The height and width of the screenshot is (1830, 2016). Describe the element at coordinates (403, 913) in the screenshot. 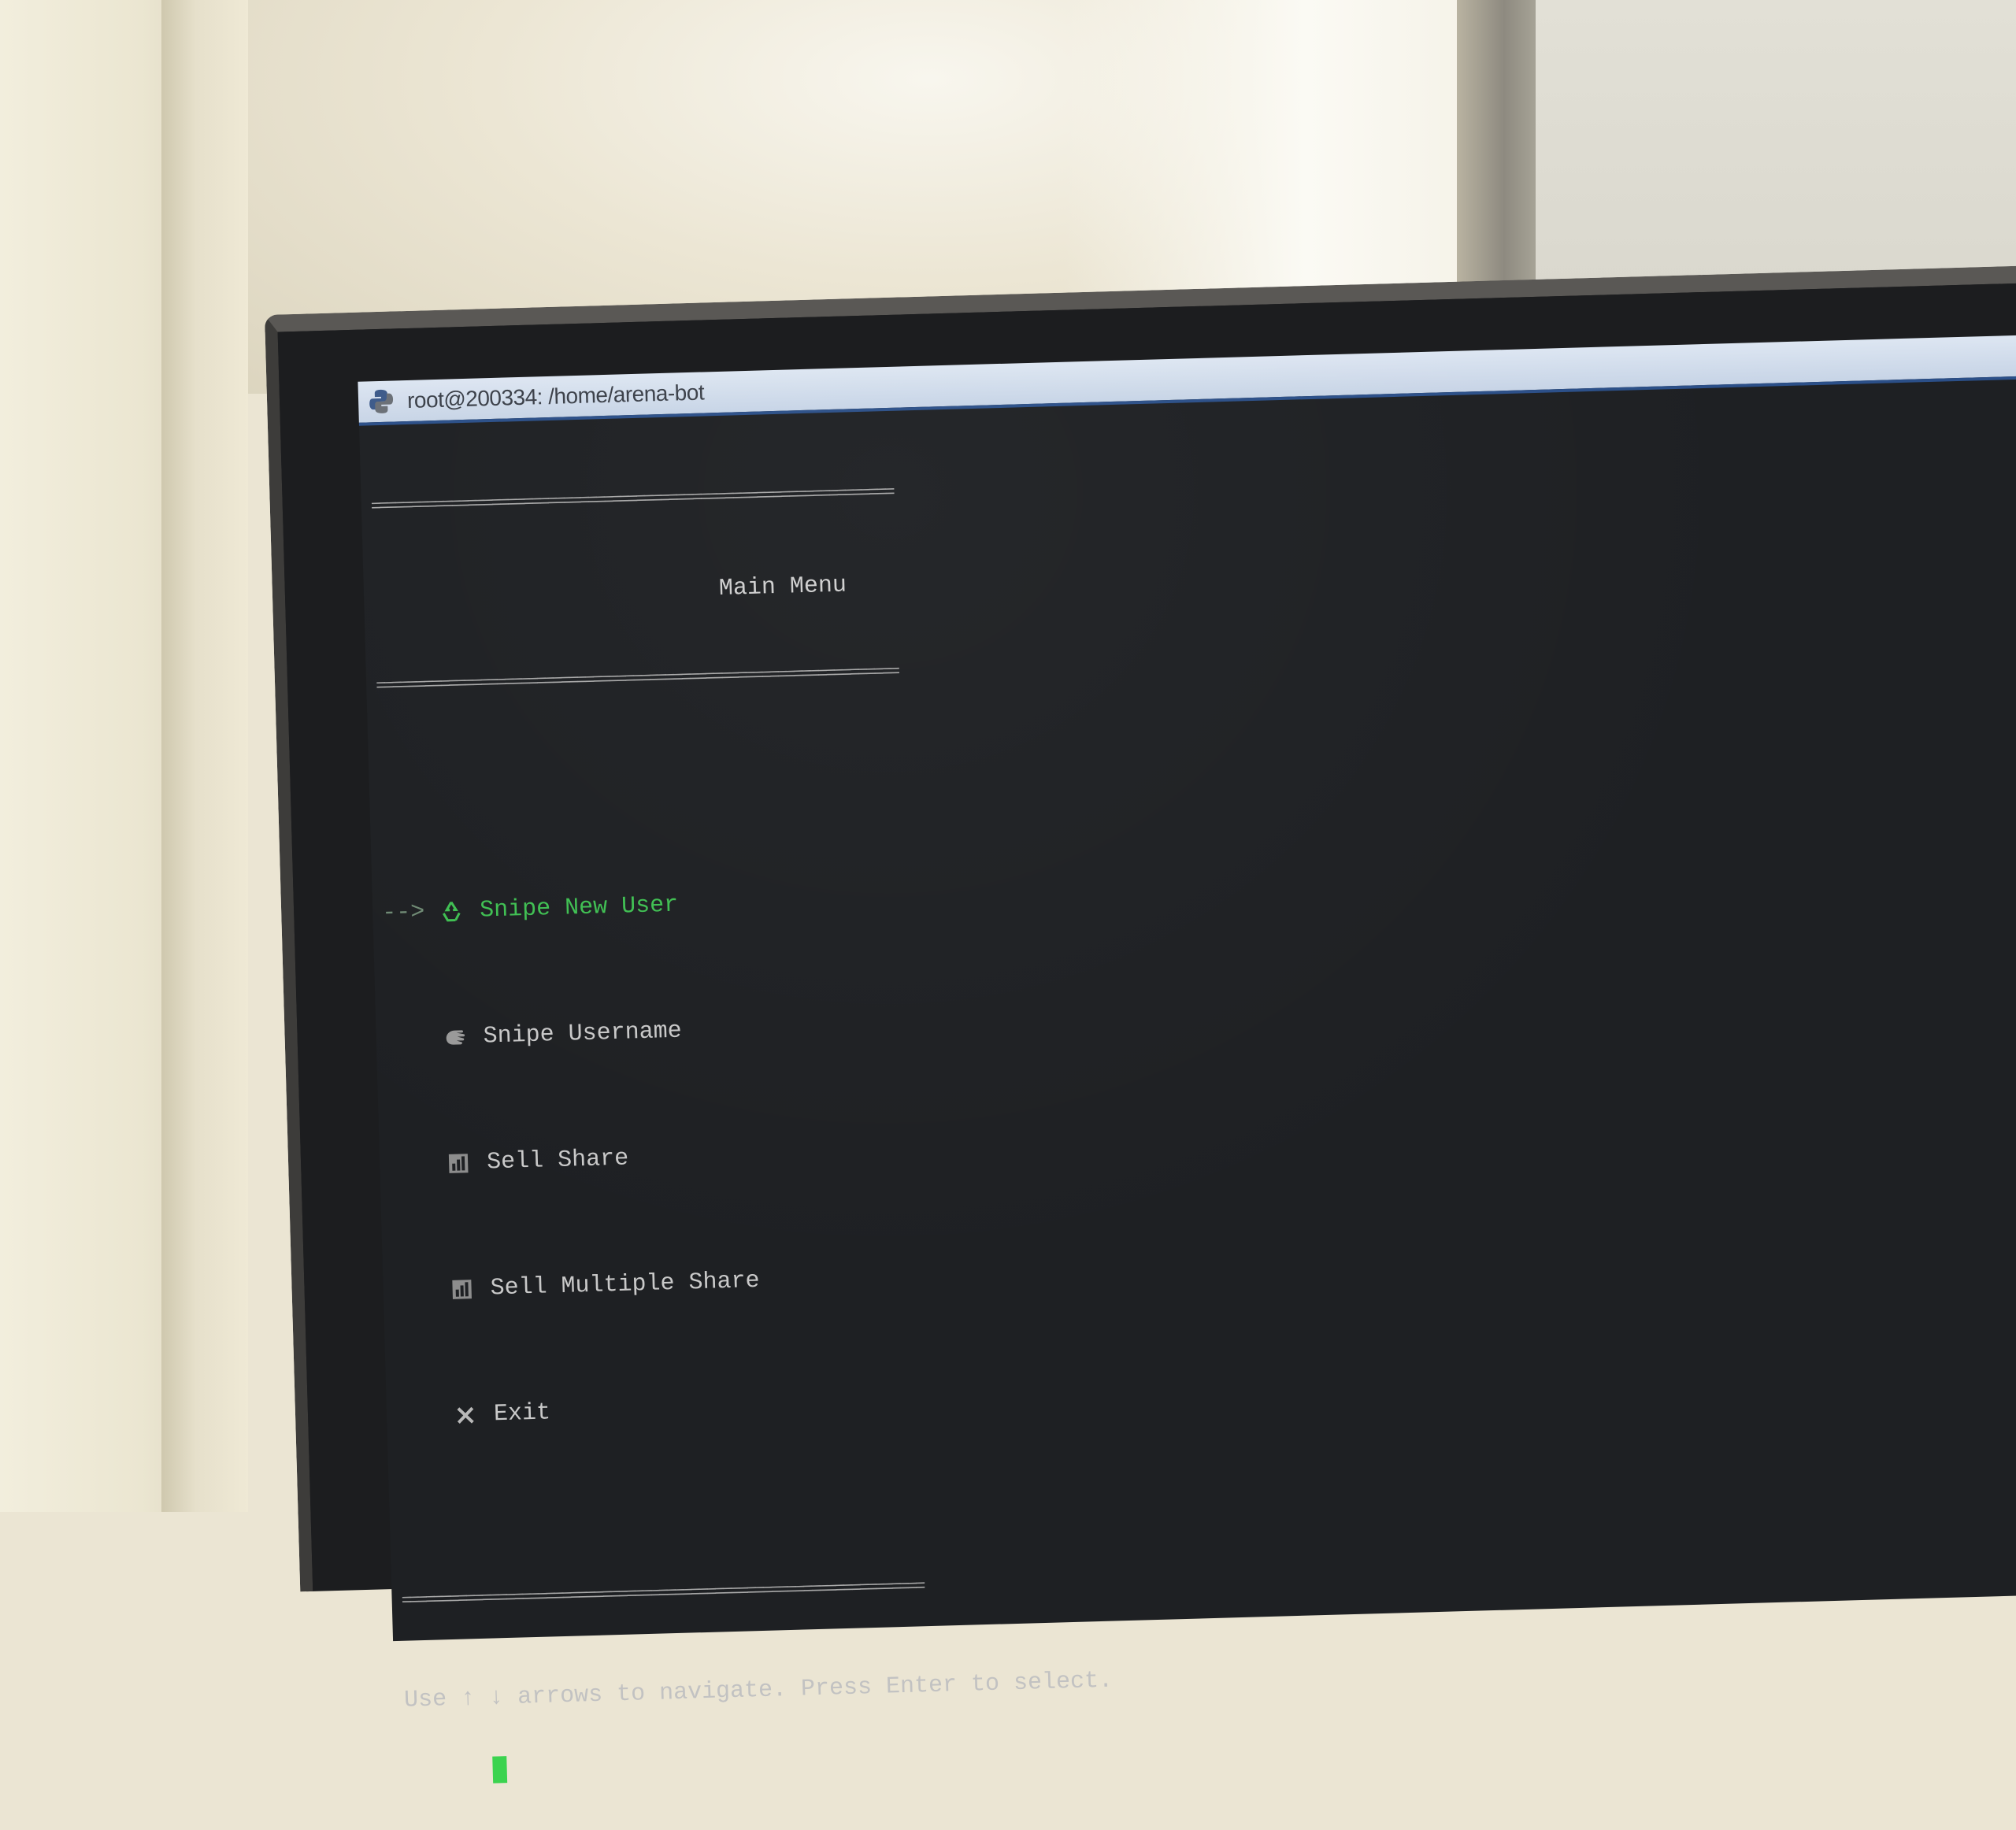

I see `selection-arrow: -->` at that location.